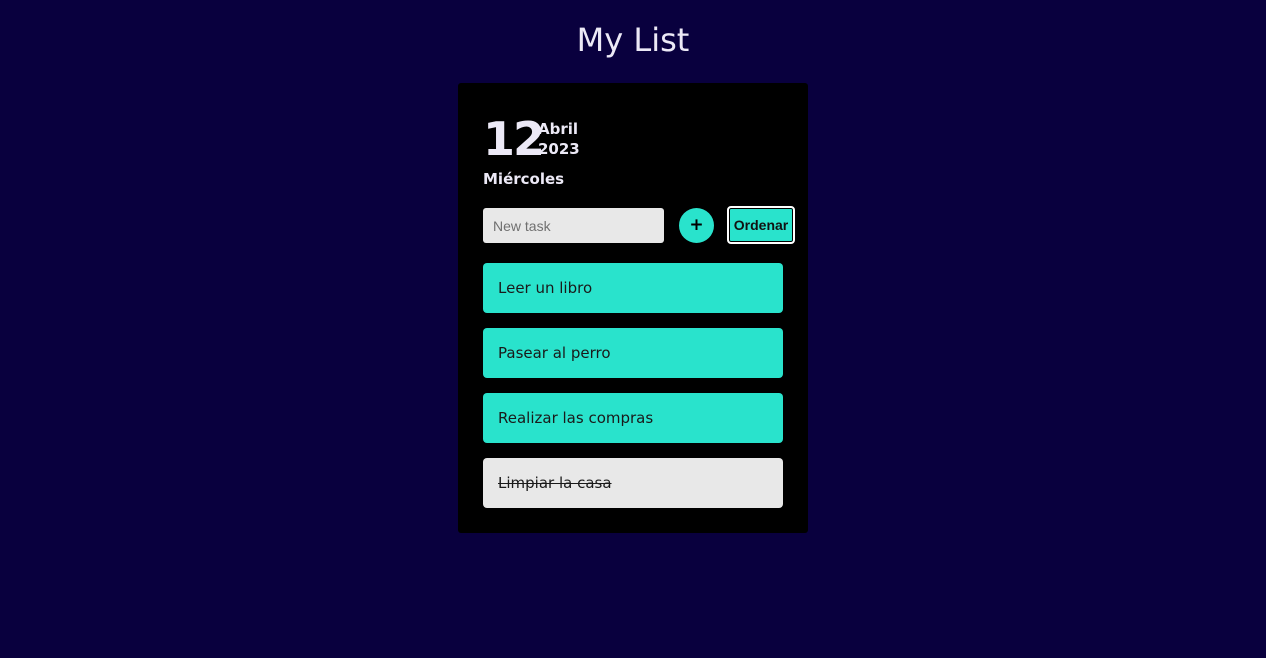 Image resolution: width=1266 pixels, height=658 pixels. Describe the element at coordinates (573, 225) in the screenshot. I see `new-task-input` at that location.